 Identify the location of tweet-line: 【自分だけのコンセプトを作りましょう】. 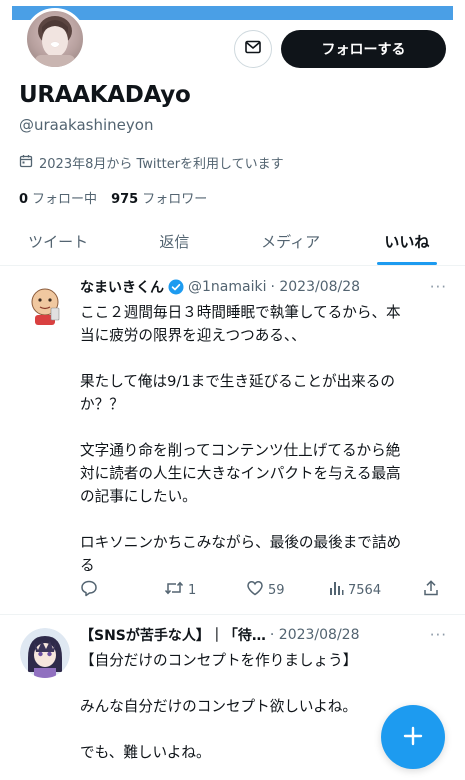
(219, 660).